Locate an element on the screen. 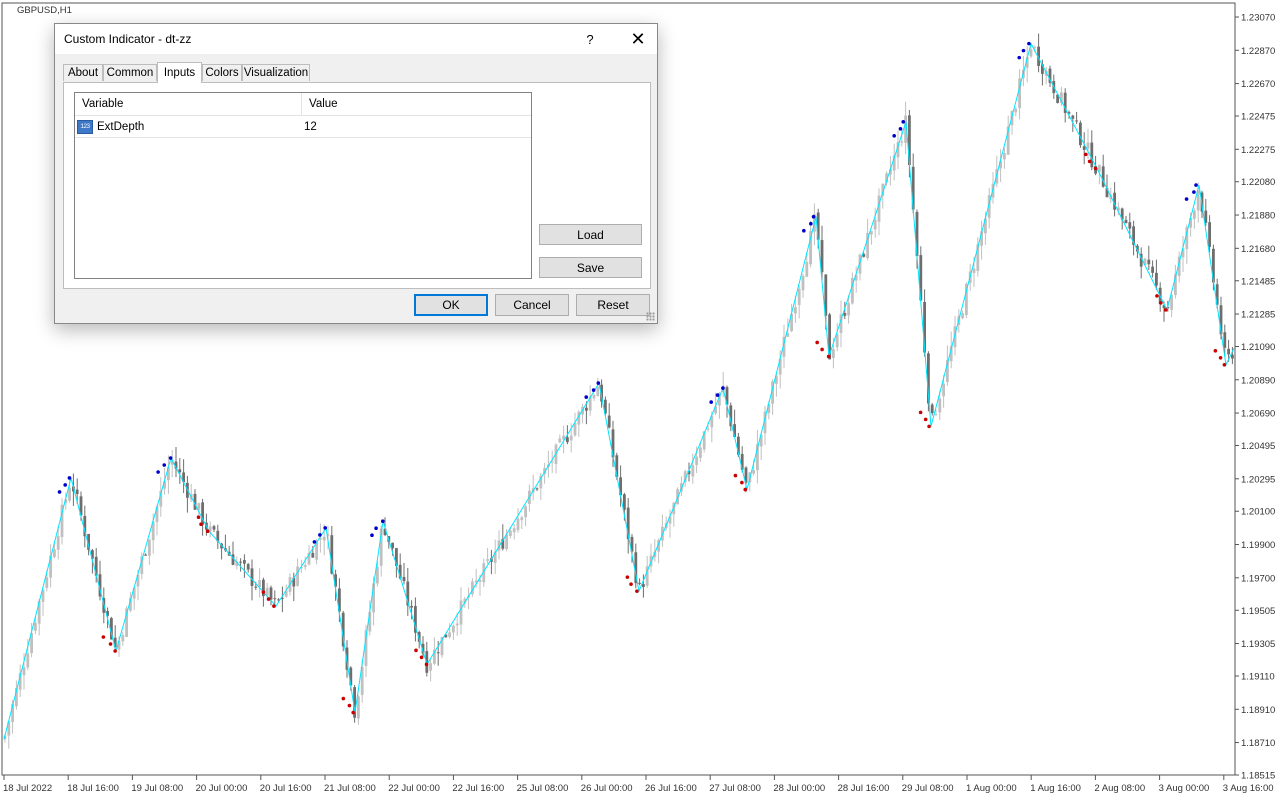  ok-button: OK is located at coordinates (451, 305).